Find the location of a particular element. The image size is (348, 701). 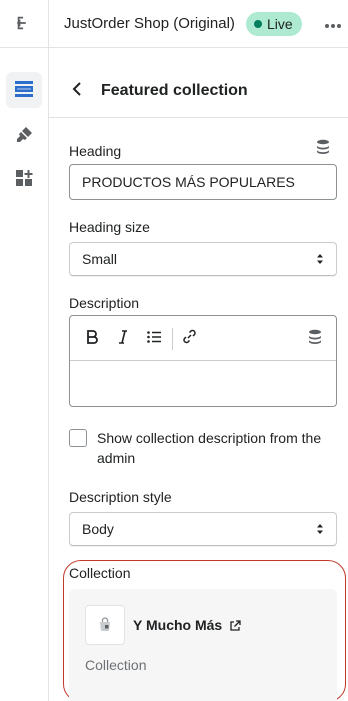

description-style-value: Body is located at coordinates (98, 529).